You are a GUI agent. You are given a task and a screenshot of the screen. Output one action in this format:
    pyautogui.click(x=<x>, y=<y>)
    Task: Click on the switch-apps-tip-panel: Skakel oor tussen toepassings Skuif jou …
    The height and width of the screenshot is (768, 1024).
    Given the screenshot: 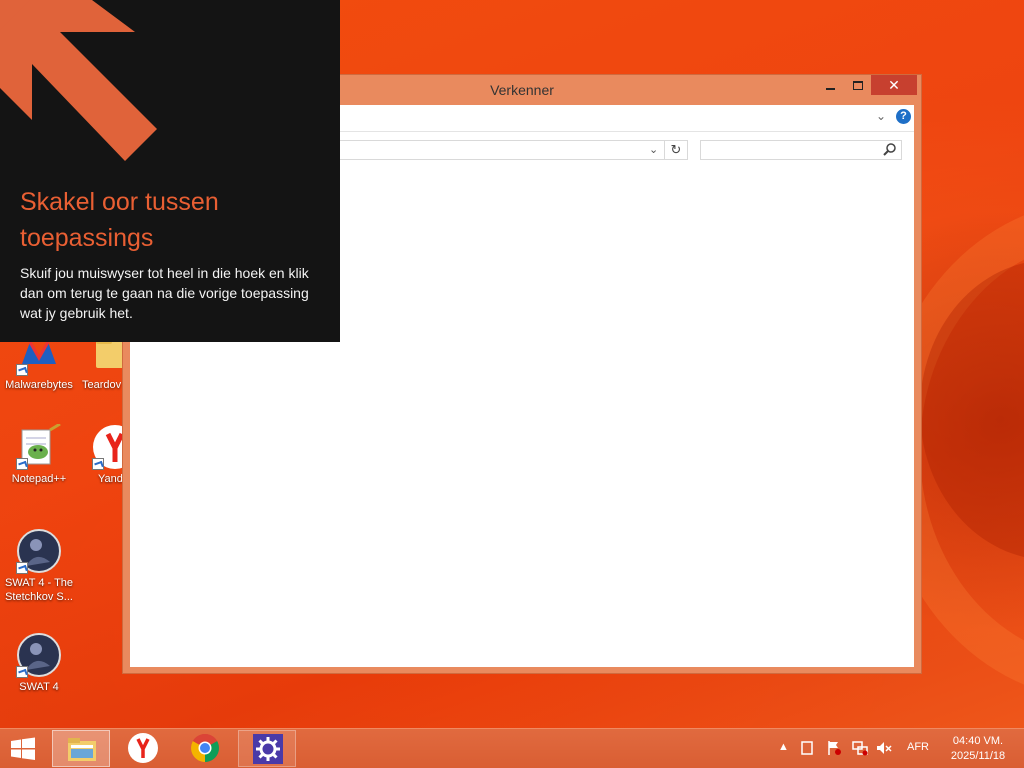 What is the action you would take?
    pyautogui.click(x=170, y=171)
    